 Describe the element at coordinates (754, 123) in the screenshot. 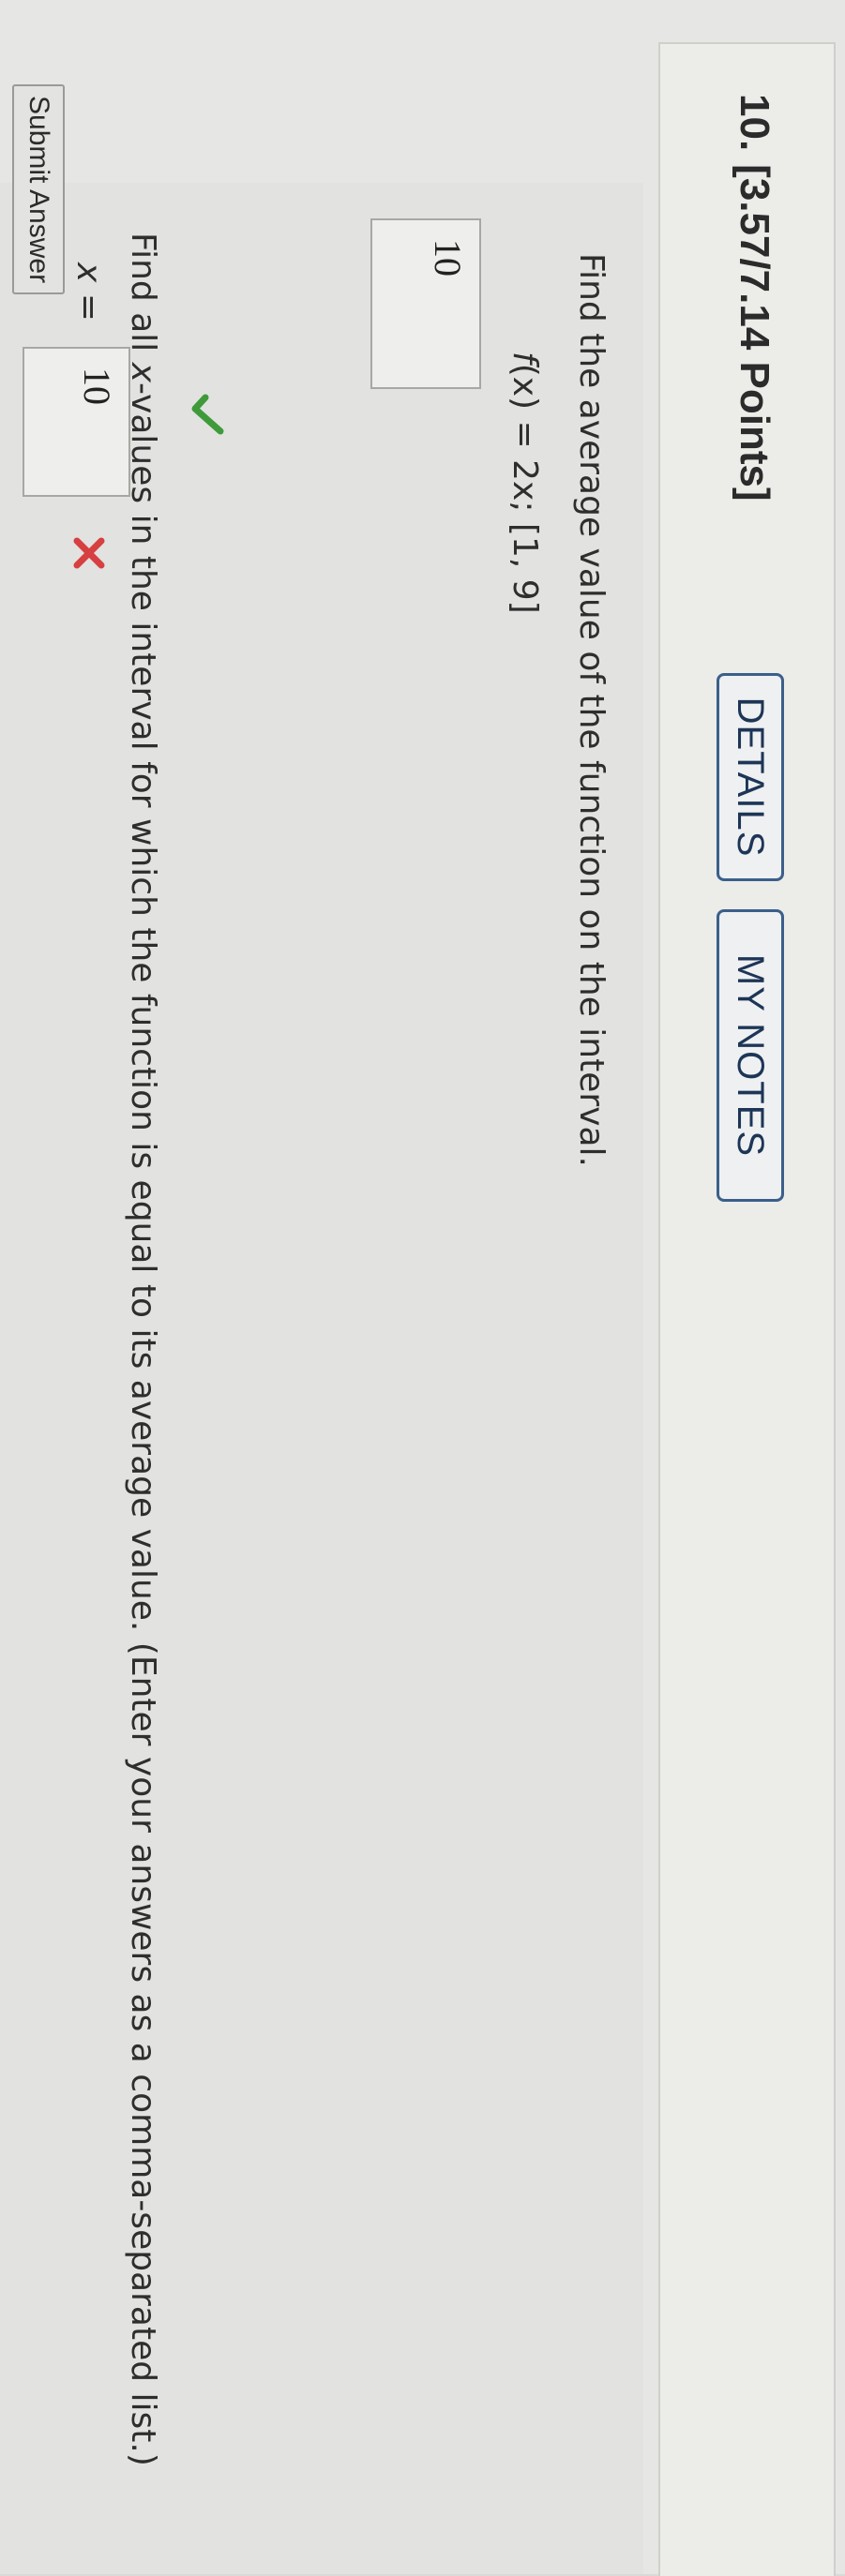

I see `question-number: 10.` at that location.